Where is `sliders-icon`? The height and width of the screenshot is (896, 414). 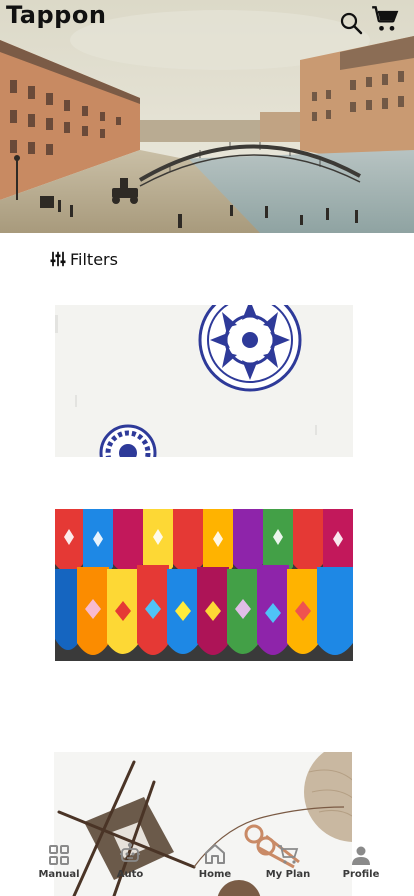 sliders-icon is located at coordinates (58, 259).